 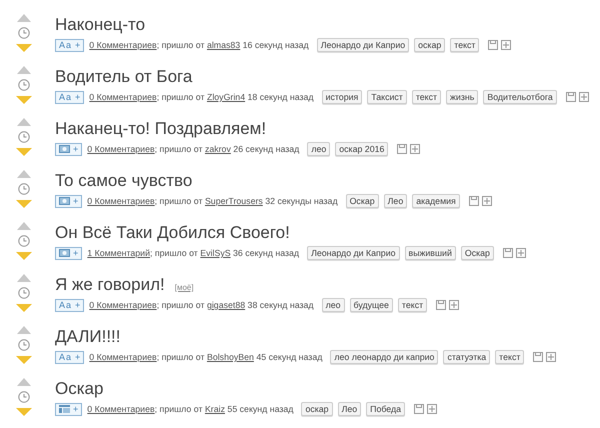 What do you see at coordinates (436, 201) in the screenshot?
I see `tag: академия` at bounding box center [436, 201].